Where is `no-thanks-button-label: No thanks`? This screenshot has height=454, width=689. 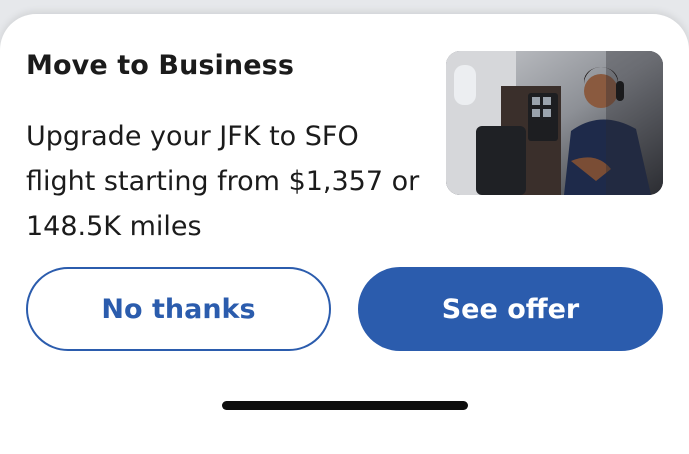 no-thanks-button-label: No thanks is located at coordinates (178, 309).